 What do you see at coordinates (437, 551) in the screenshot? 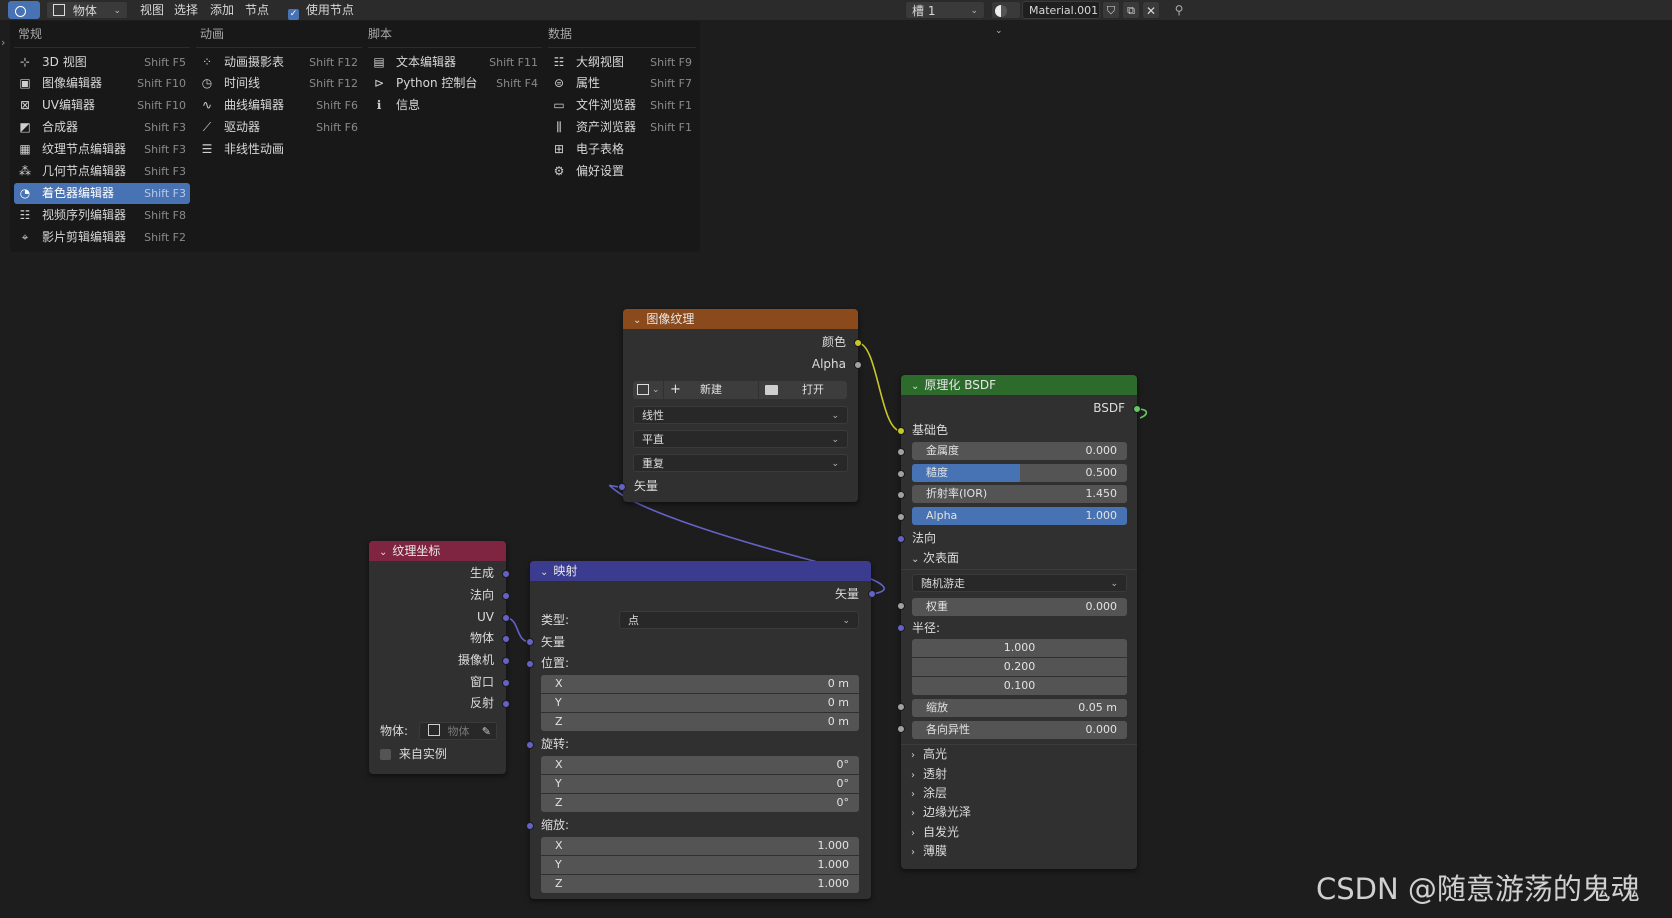
I see `node-header: ⌄ 纹理坐标` at bounding box center [437, 551].